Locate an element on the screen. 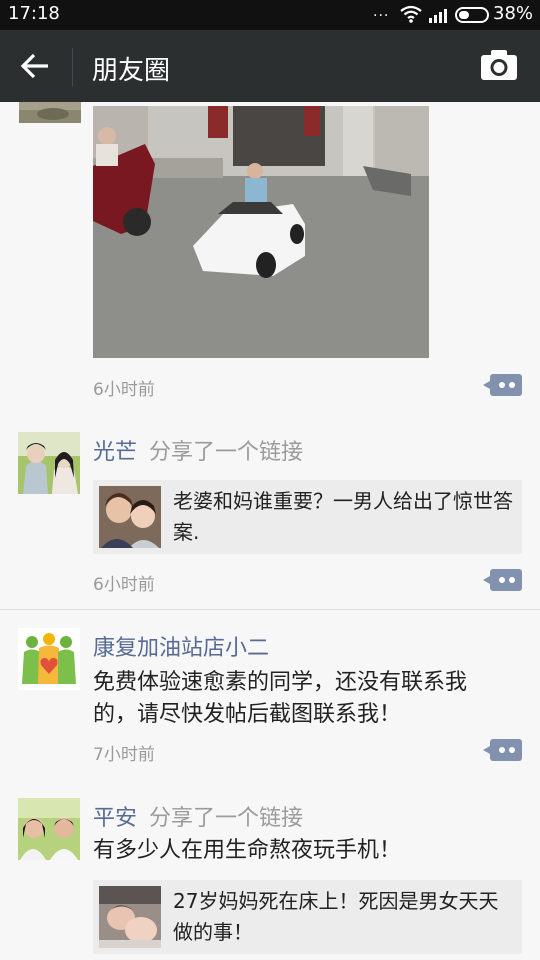 The image size is (540, 960). post-text: 免费体验速愈素的同学，还没有联系我的，请尽快发帖后截图联系我！ is located at coordinates (280, 698).